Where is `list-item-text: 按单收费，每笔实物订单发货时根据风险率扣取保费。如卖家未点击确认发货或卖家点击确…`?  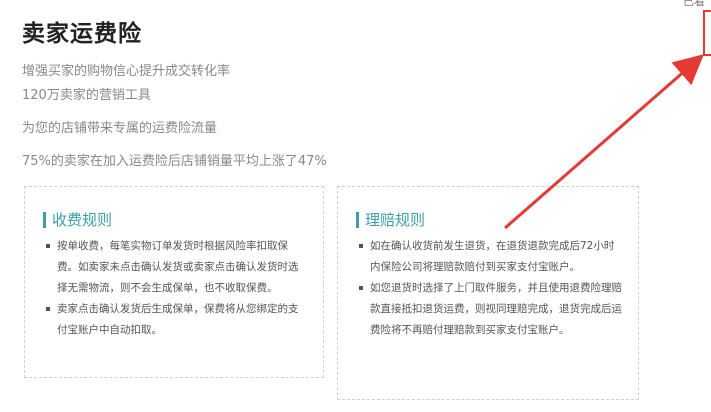 list-item-text: 按单收费，每笔实物订单发货时根据风险率扣取保费。如卖家未点击确认发货或卖家点击确… is located at coordinates (178, 267).